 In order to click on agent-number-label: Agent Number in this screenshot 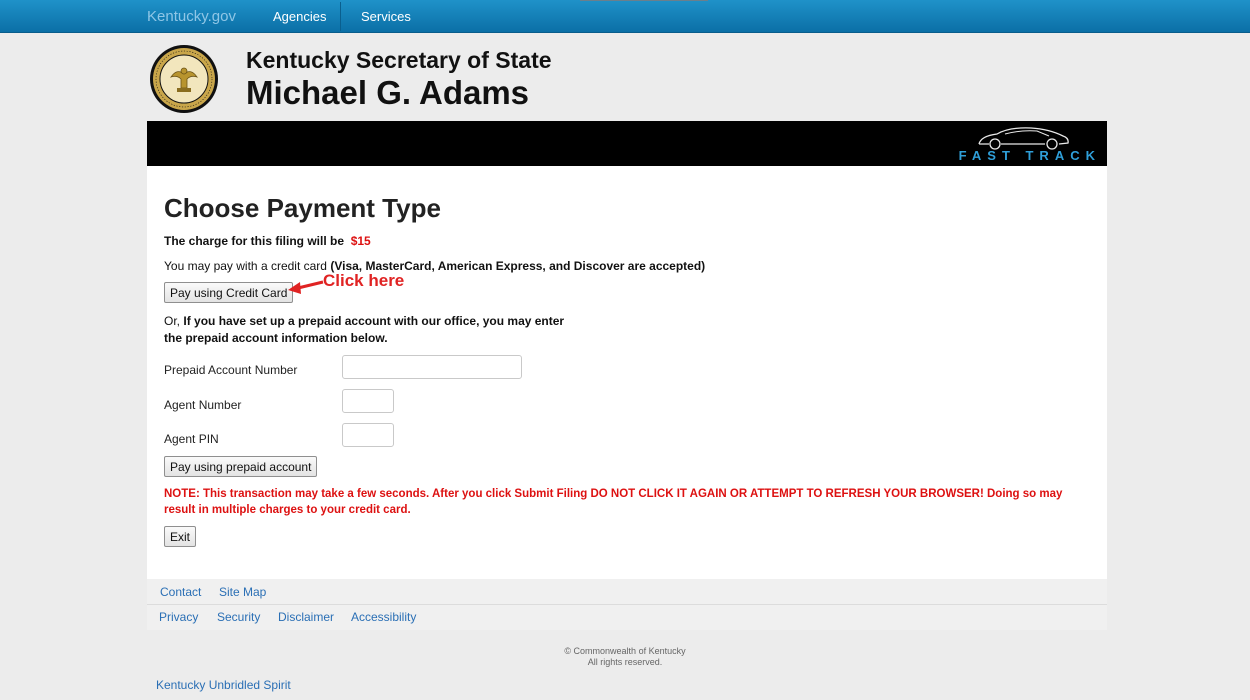, I will do `click(203, 405)`.